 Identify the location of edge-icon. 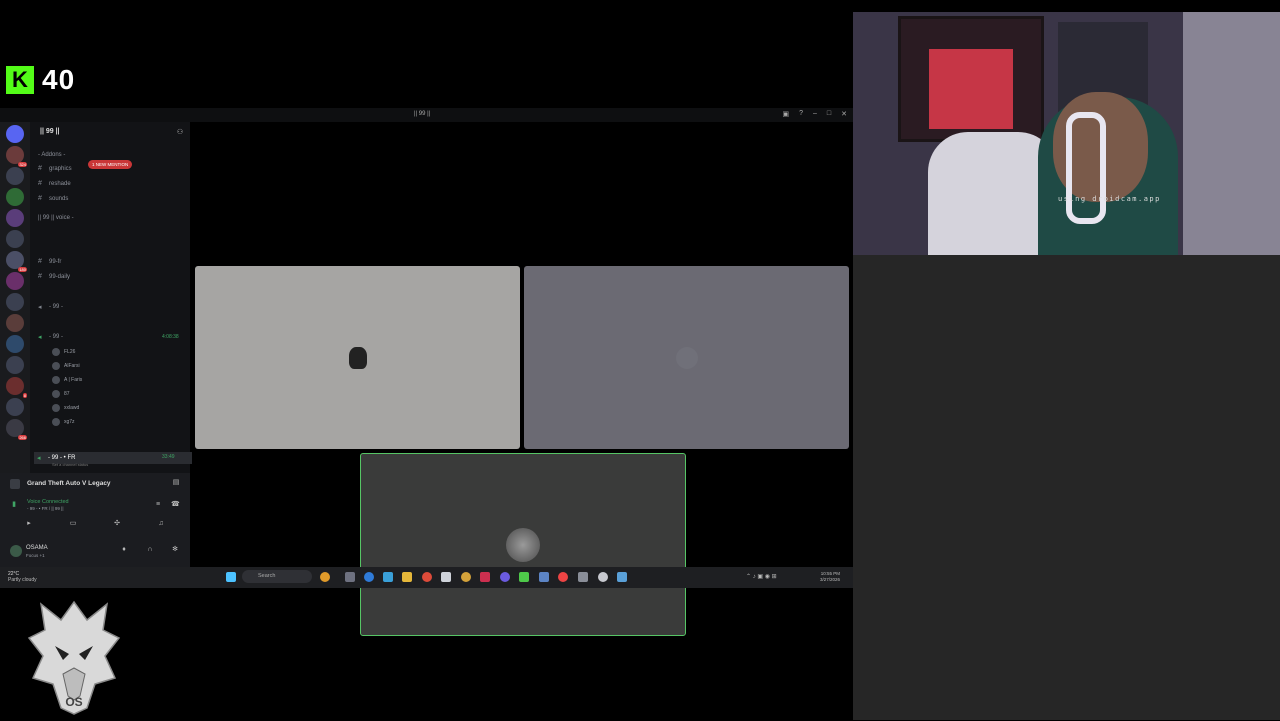
(369, 577).